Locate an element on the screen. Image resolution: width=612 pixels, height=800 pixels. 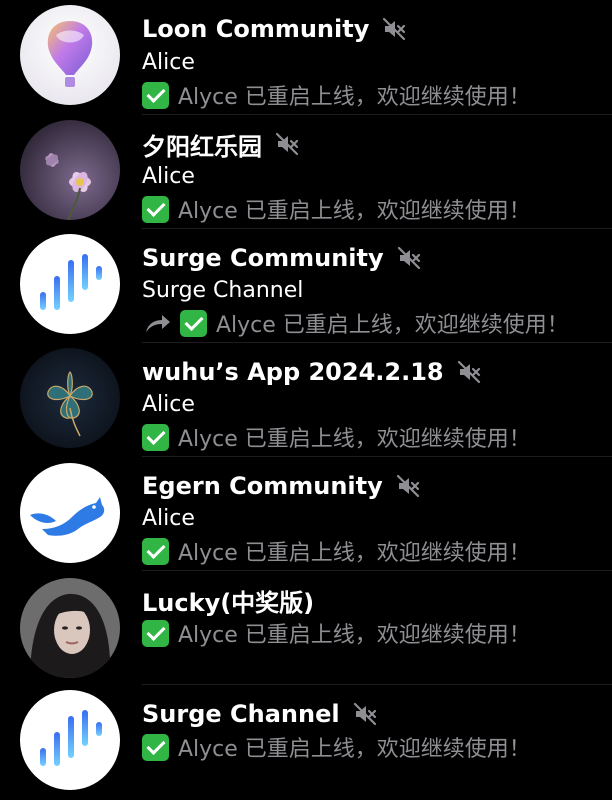
chat-row-surge-channel: Surge Channel Alyce 已重启上线，欢迎继续使用！ is located at coordinates (306, 742).